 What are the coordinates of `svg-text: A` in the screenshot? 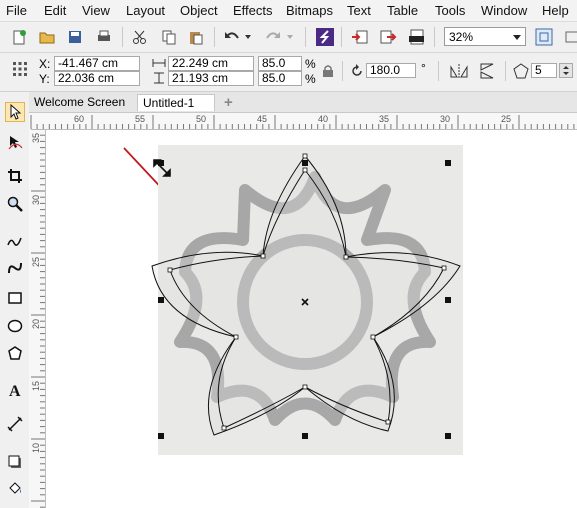 It's located at (15, 390).